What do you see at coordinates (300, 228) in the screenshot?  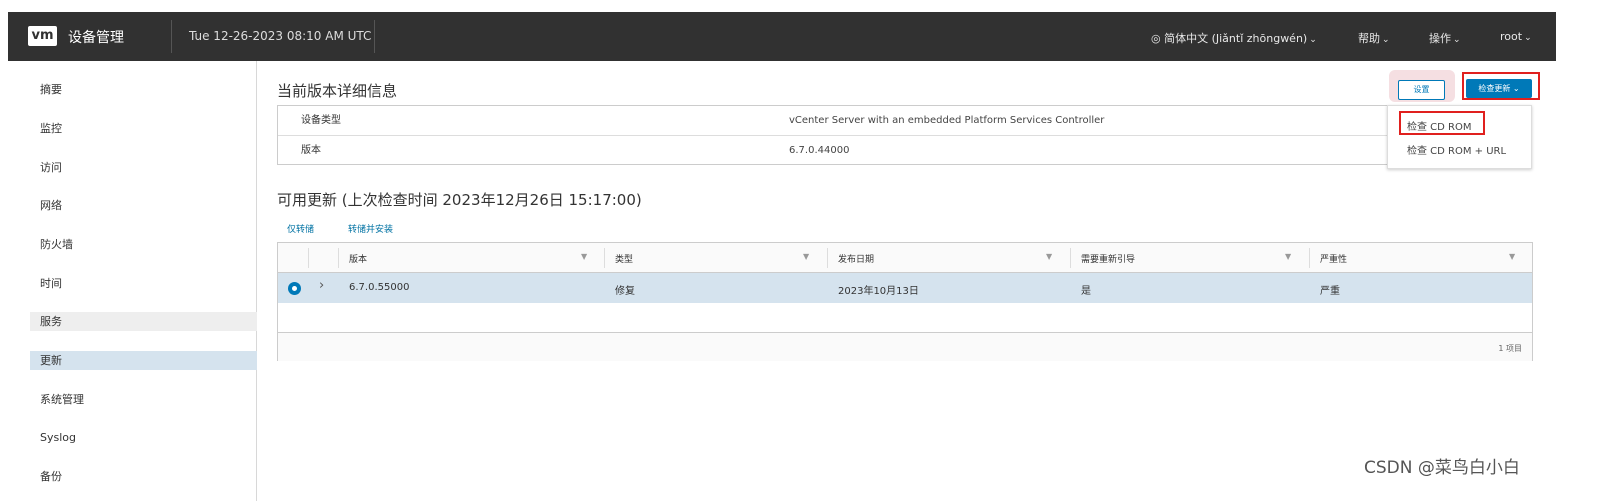 I see `stage-only-link: 仅转储` at bounding box center [300, 228].